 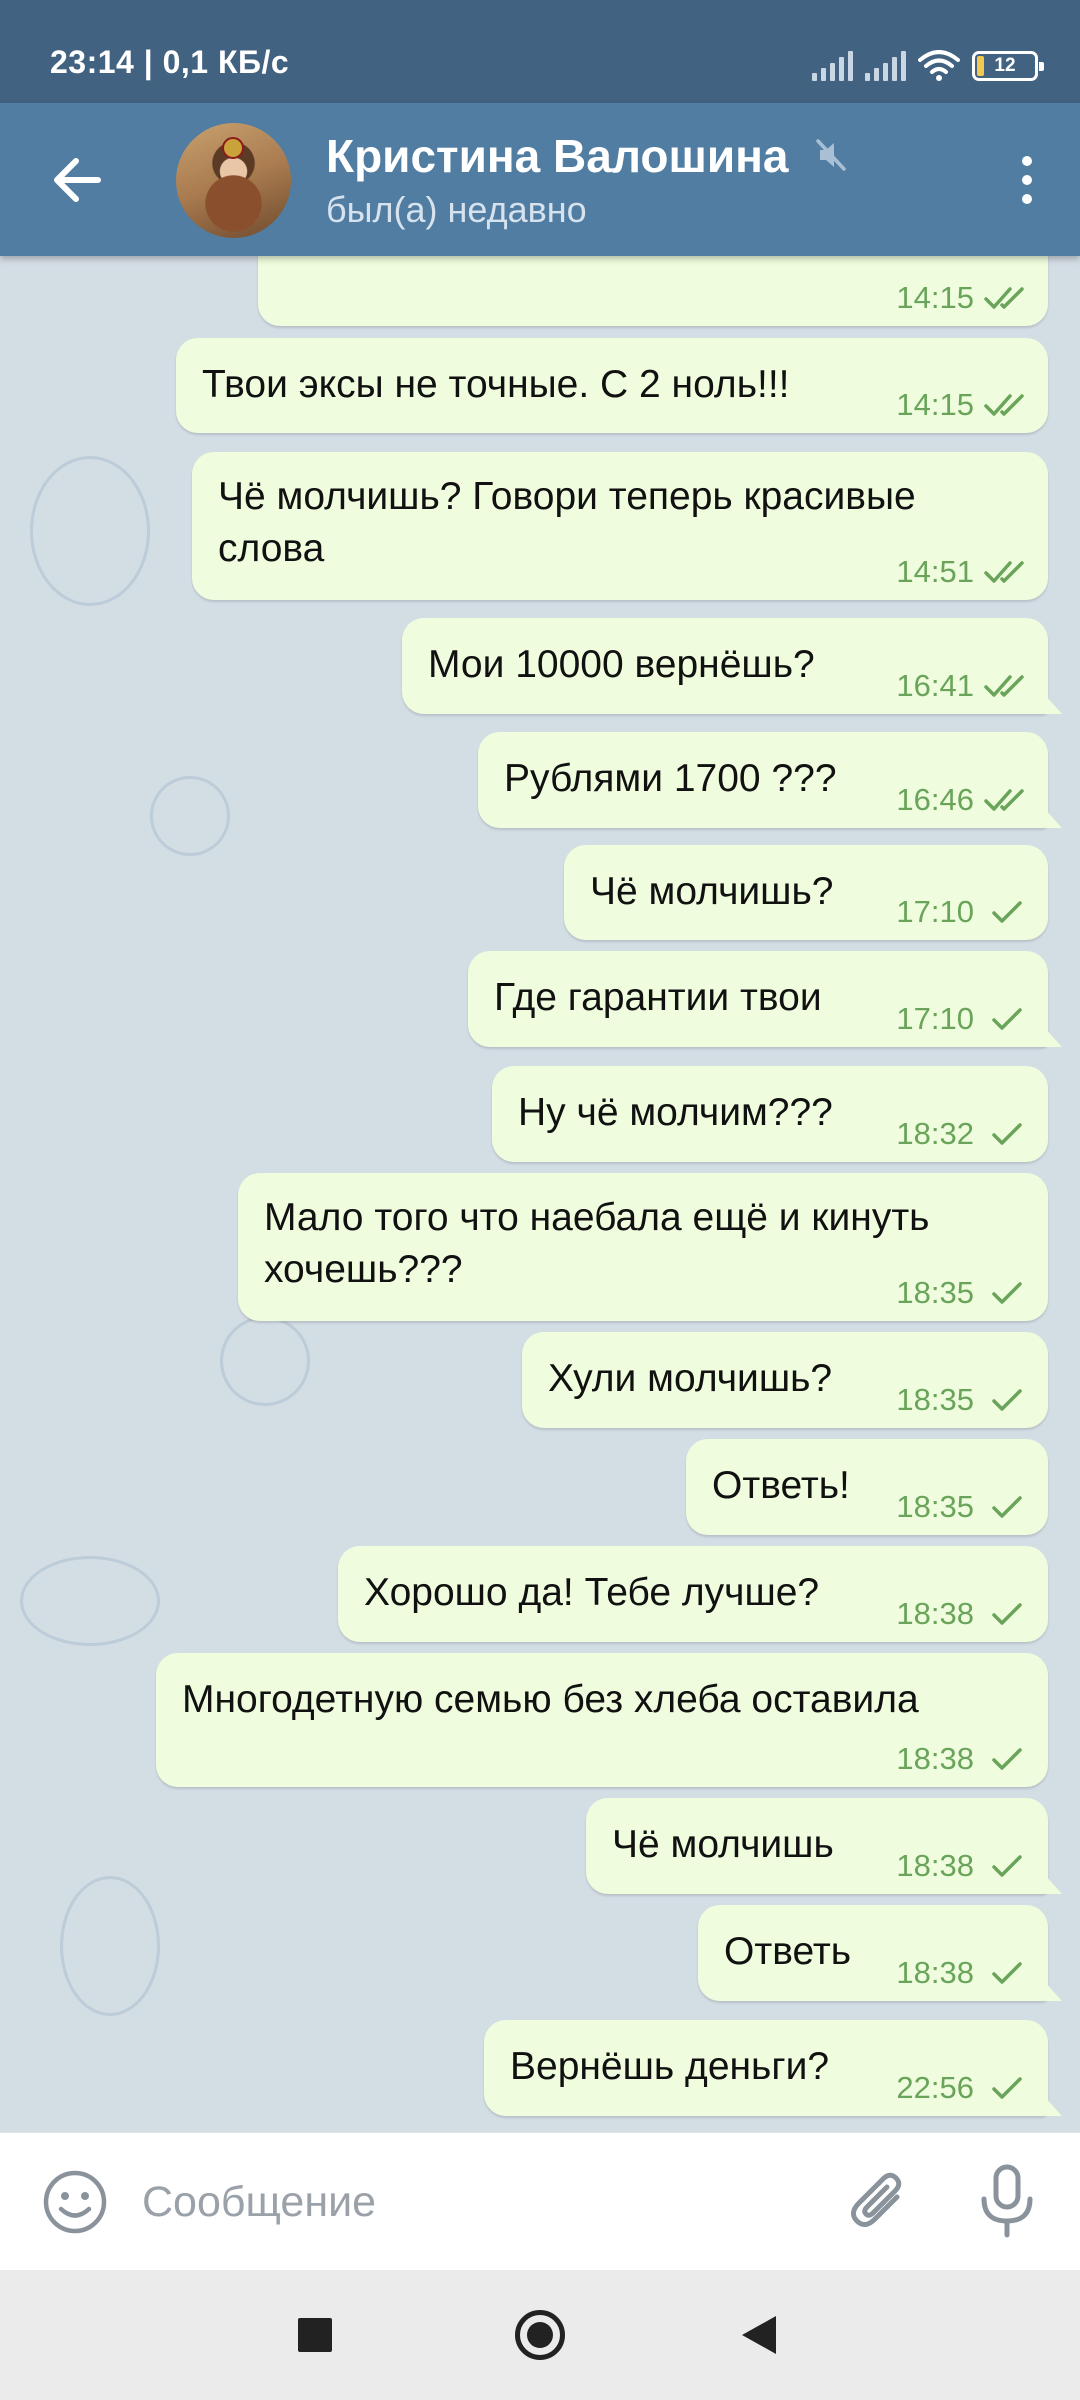 What do you see at coordinates (271, 548) in the screenshot?
I see `message-text-line2: слова` at bounding box center [271, 548].